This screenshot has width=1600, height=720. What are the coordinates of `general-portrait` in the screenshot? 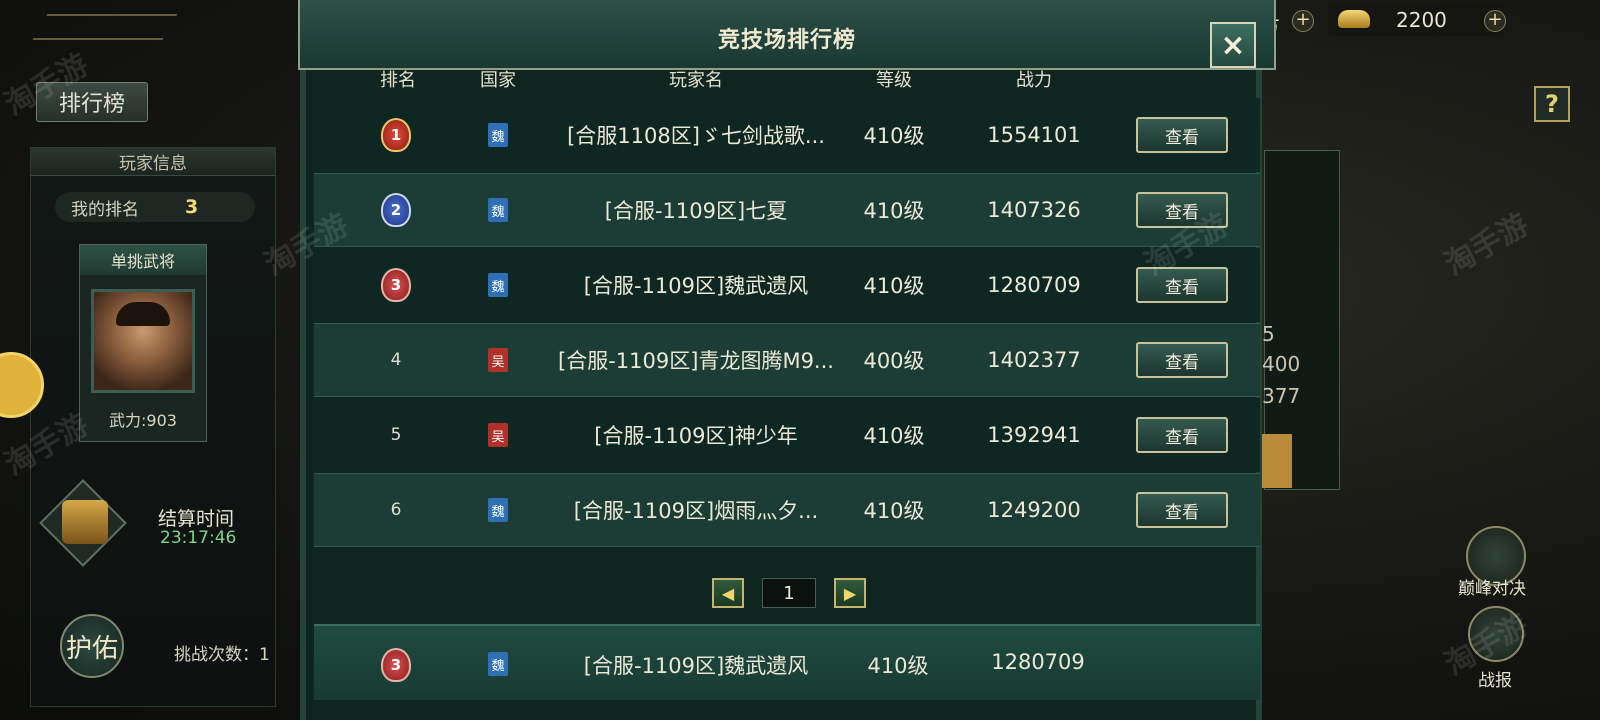 It's located at (143, 341).